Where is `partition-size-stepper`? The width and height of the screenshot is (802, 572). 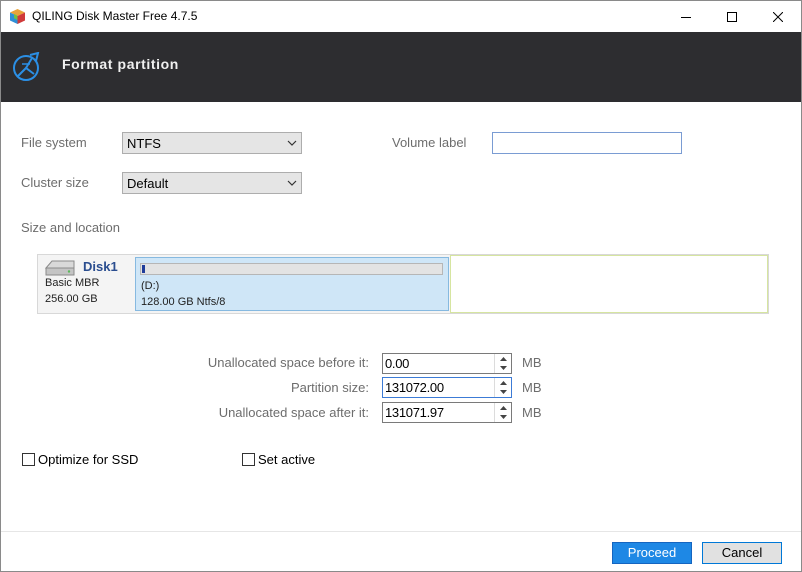 partition-size-stepper is located at coordinates (502, 387).